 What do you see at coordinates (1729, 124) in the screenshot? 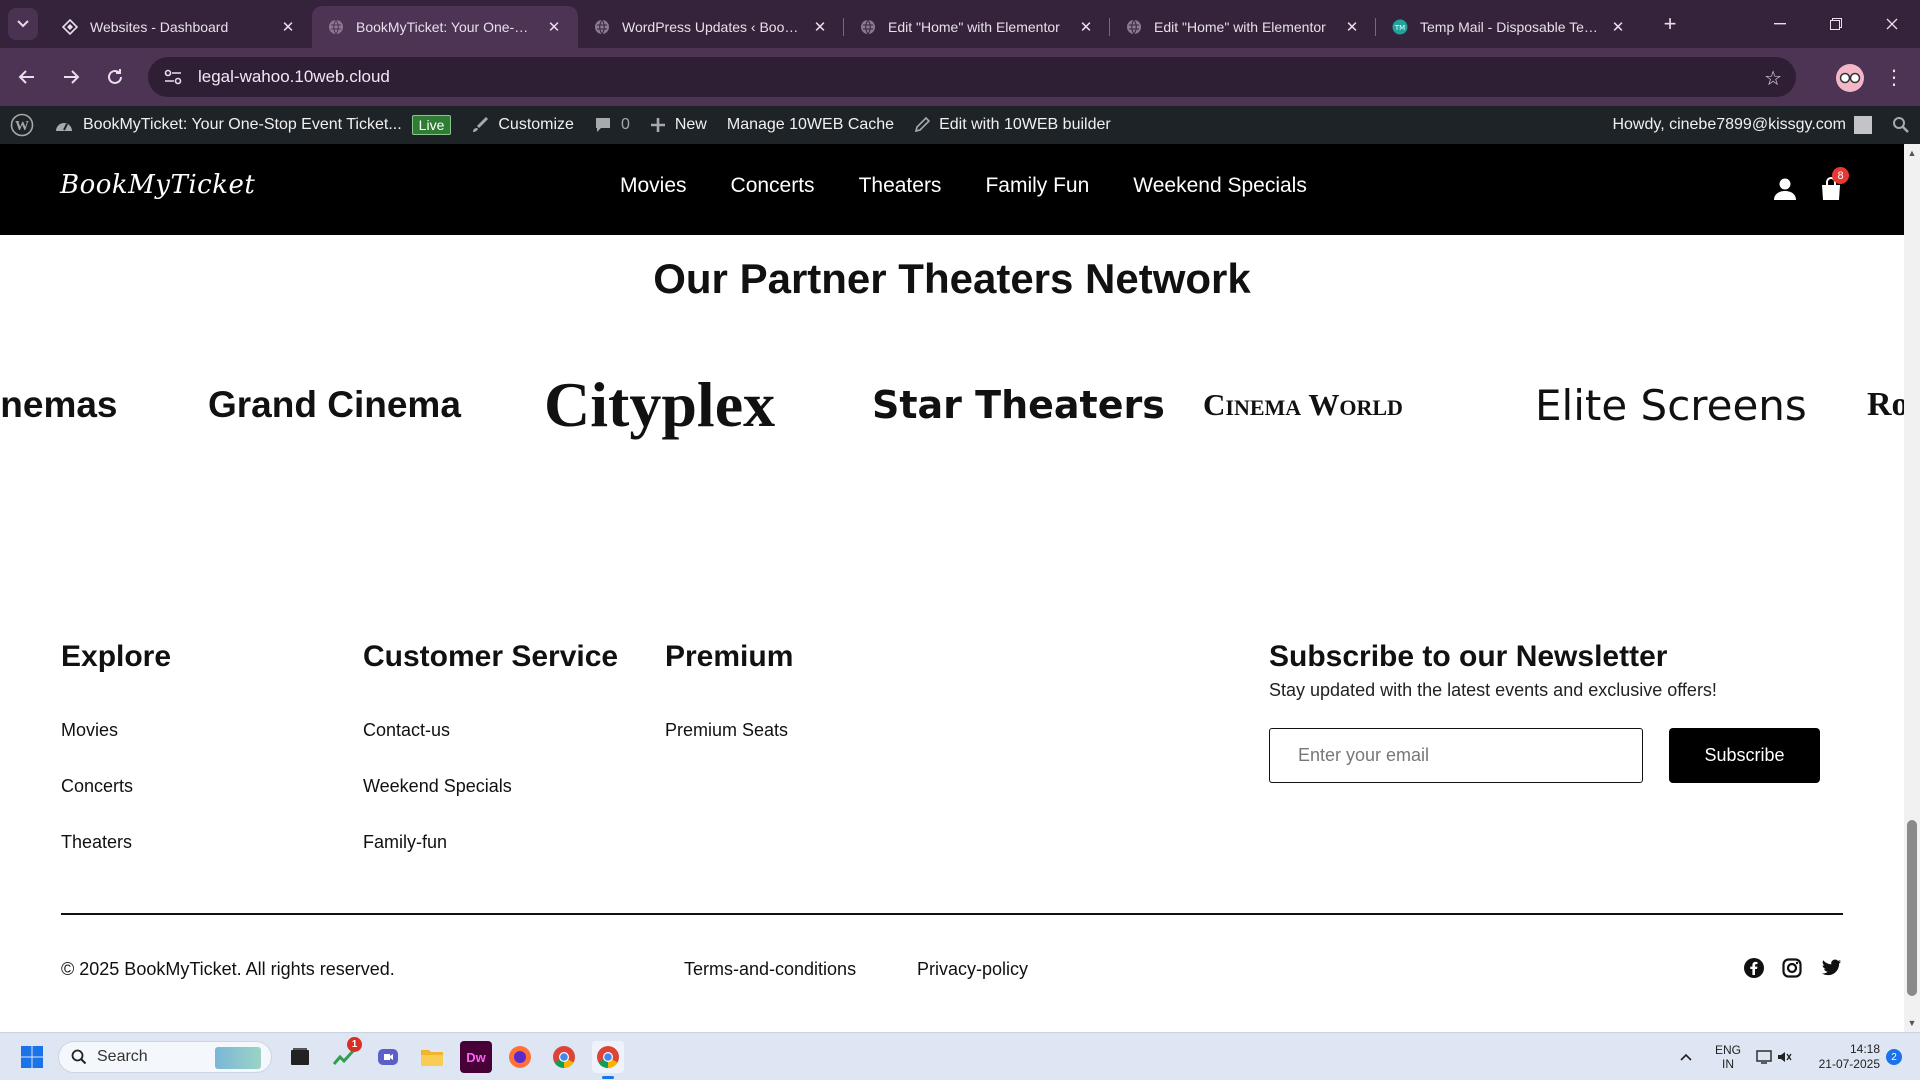
I see `howdy-label: Howdy, cinebe7899@kissgy.com` at bounding box center [1729, 124].